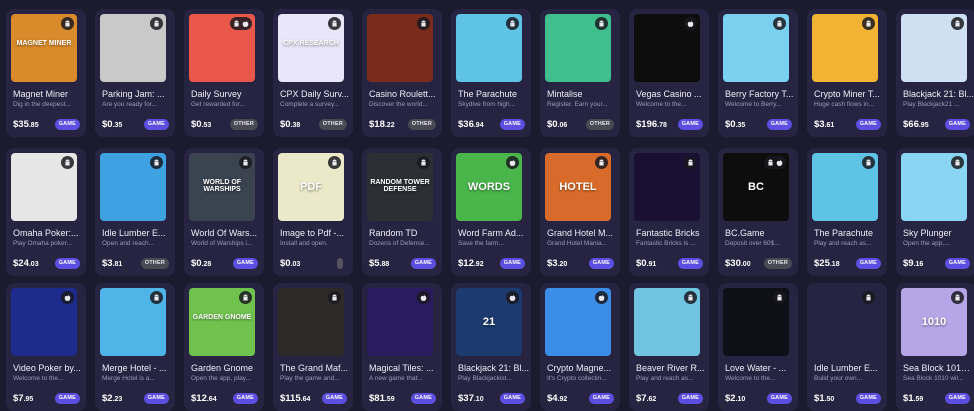  What do you see at coordinates (340, 263) in the screenshot?
I see `loading-indicator` at bounding box center [340, 263].